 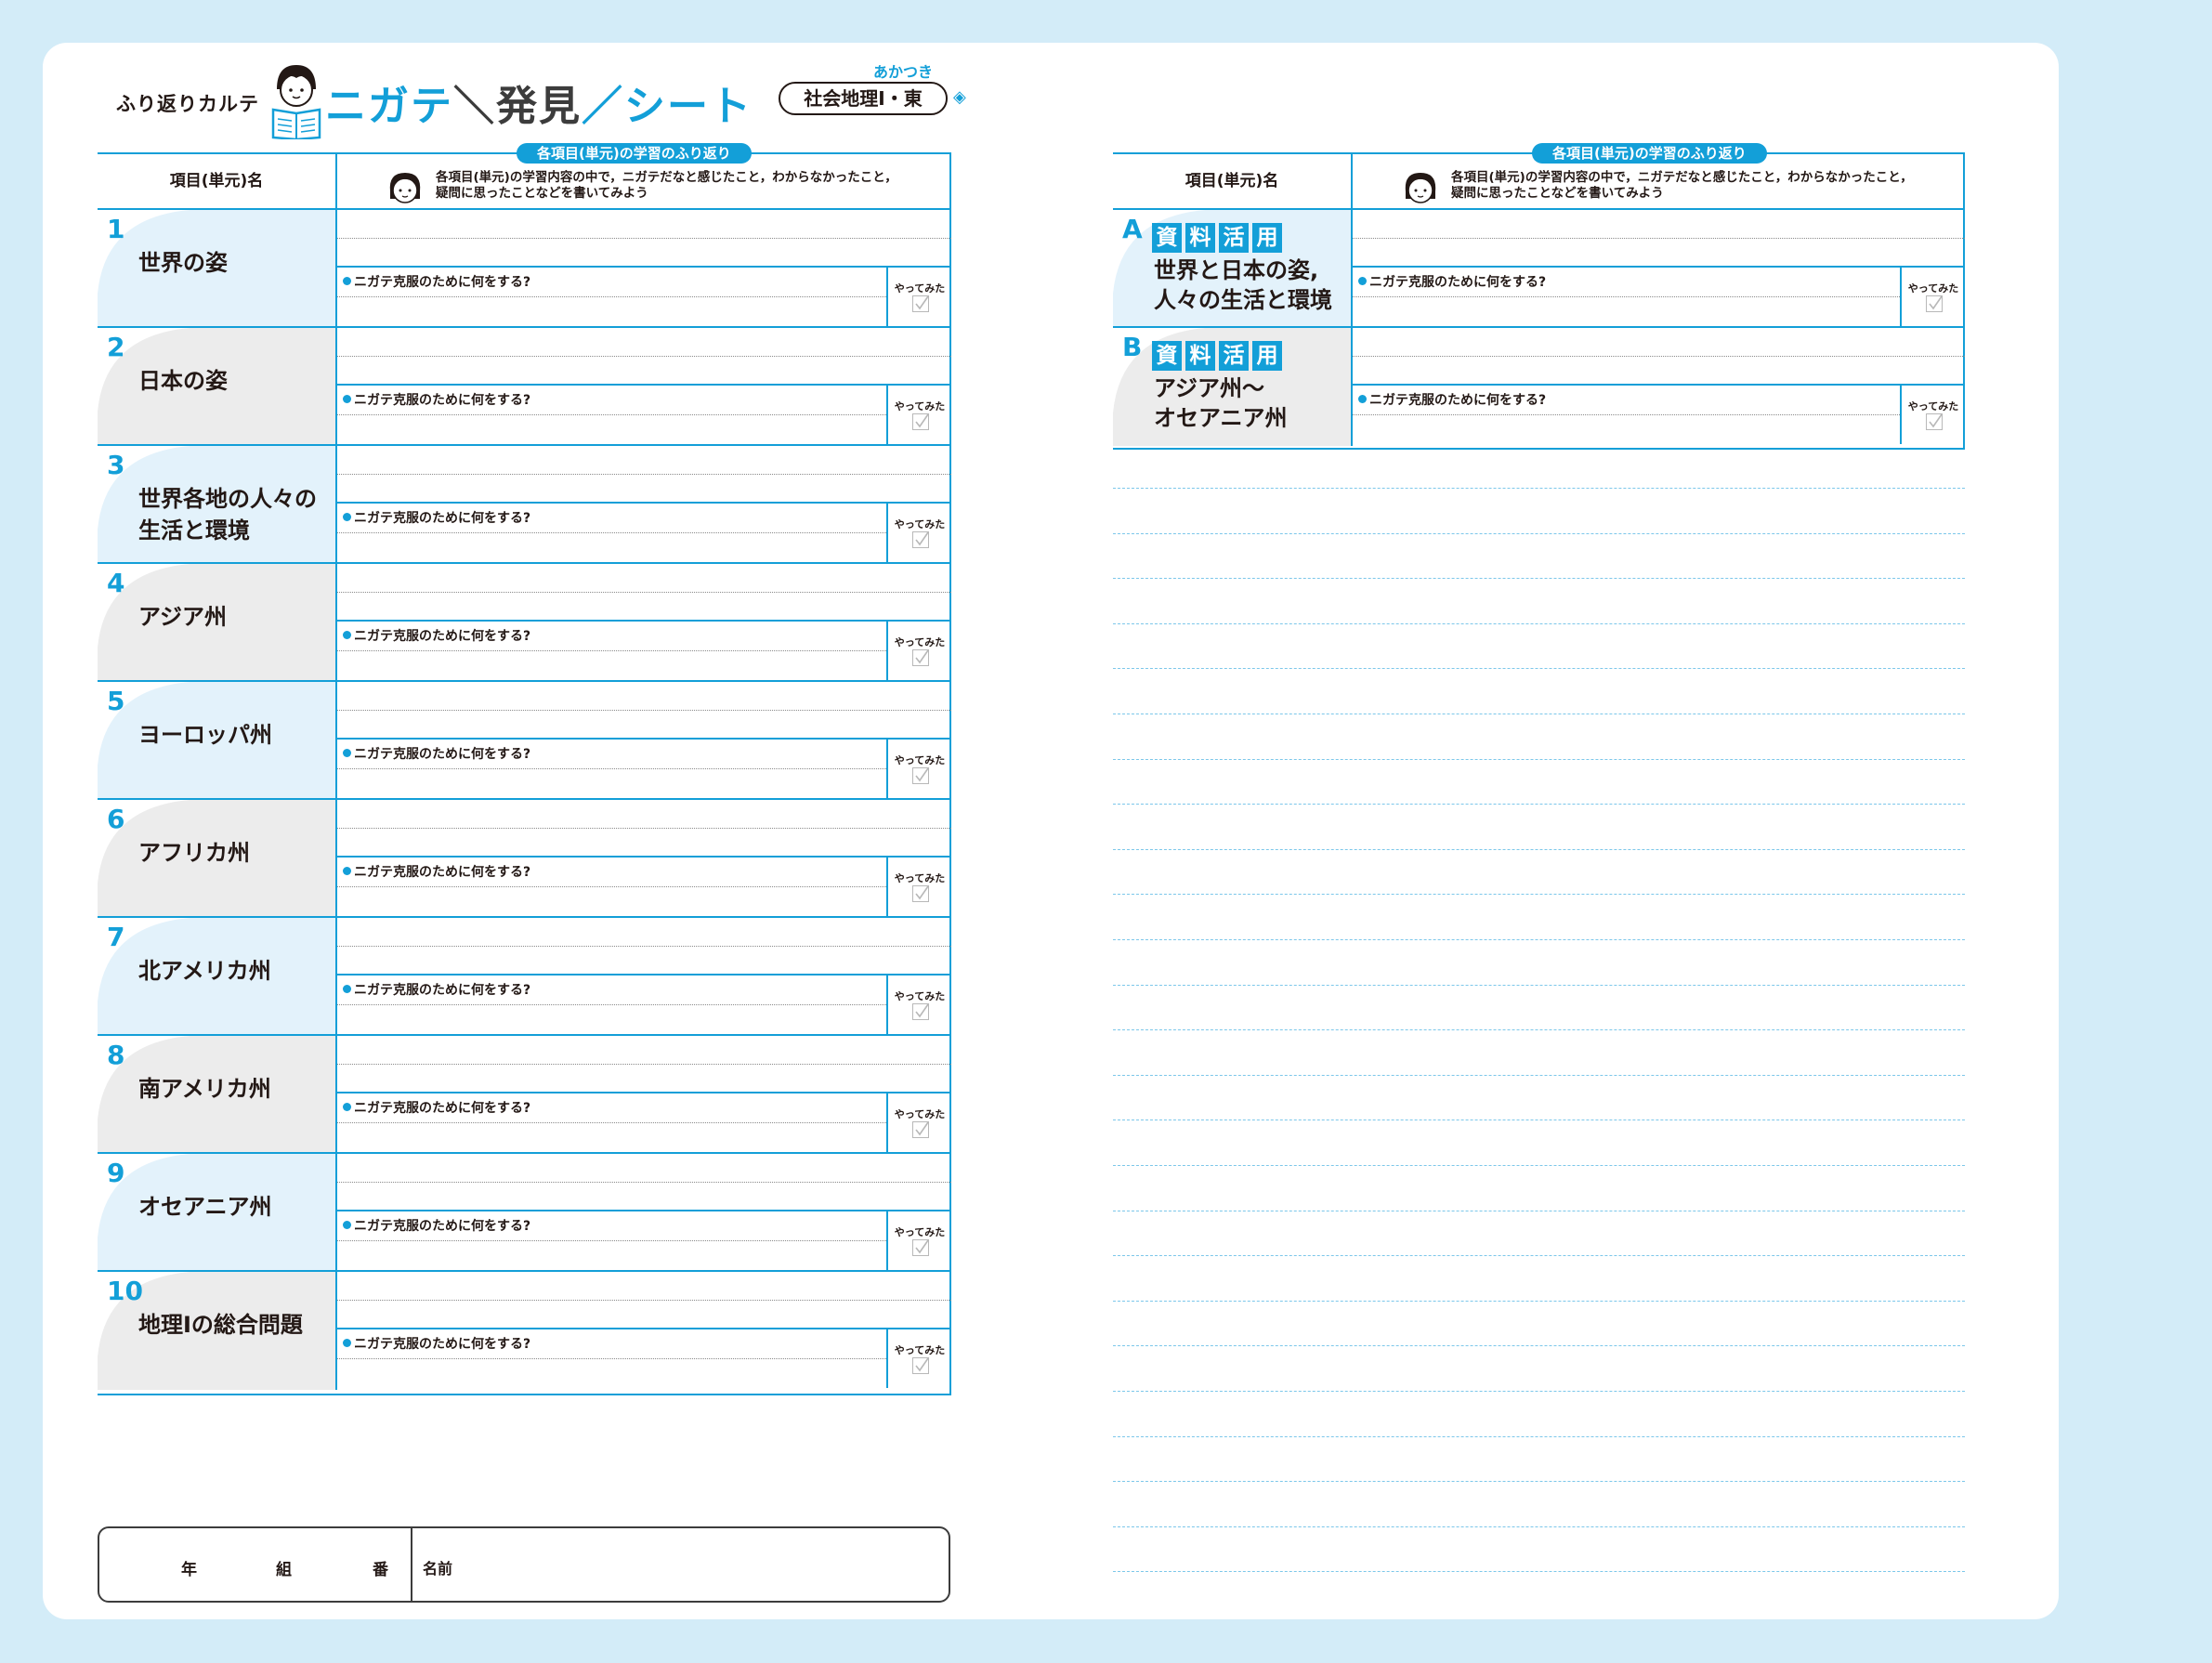 I want to click on unit-name: 世界各地の人々の, so click(x=227, y=499).